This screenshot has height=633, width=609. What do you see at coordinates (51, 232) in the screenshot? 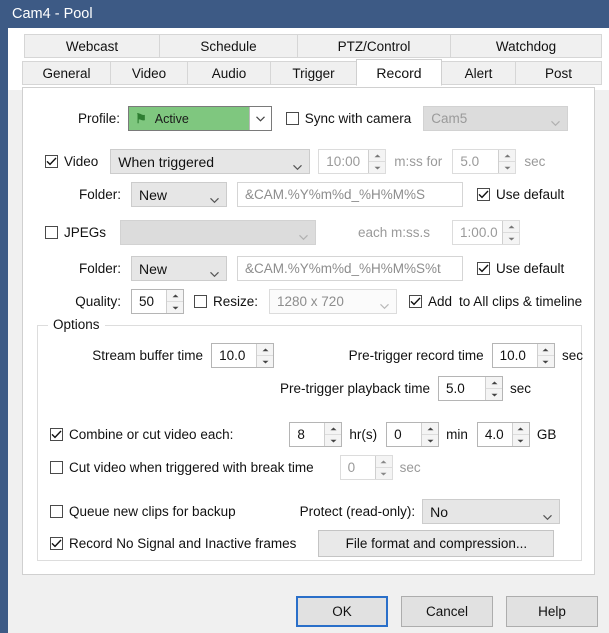
I see `jpegs-enable-checkbox` at bounding box center [51, 232].